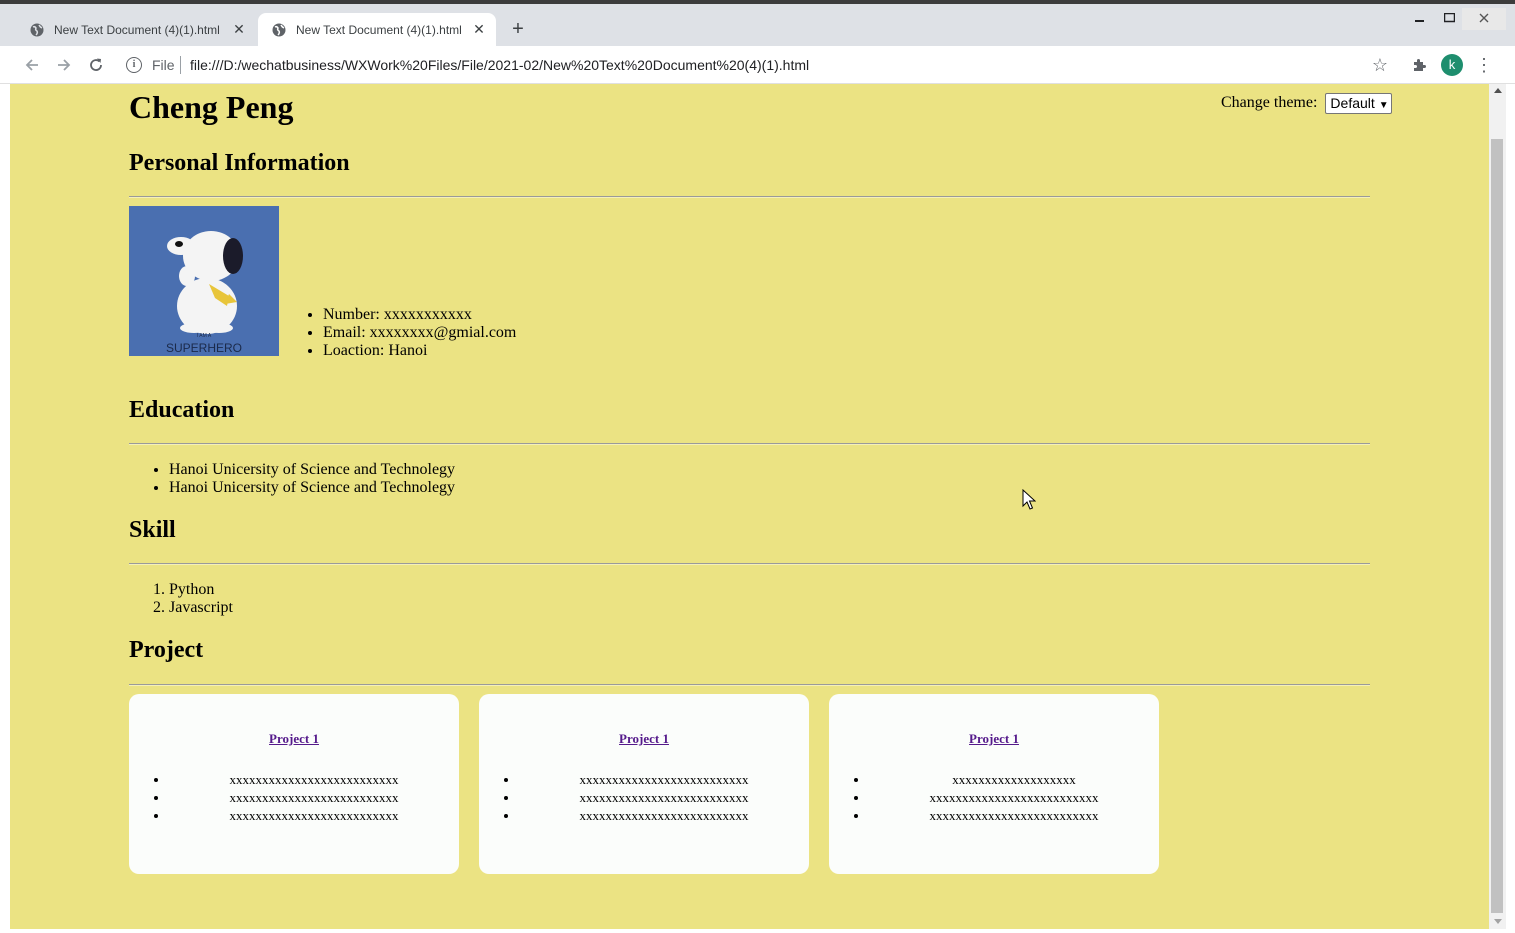 The height and width of the screenshot is (933, 1515). I want to click on page-title: Cheng Peng, so click(211, 107).